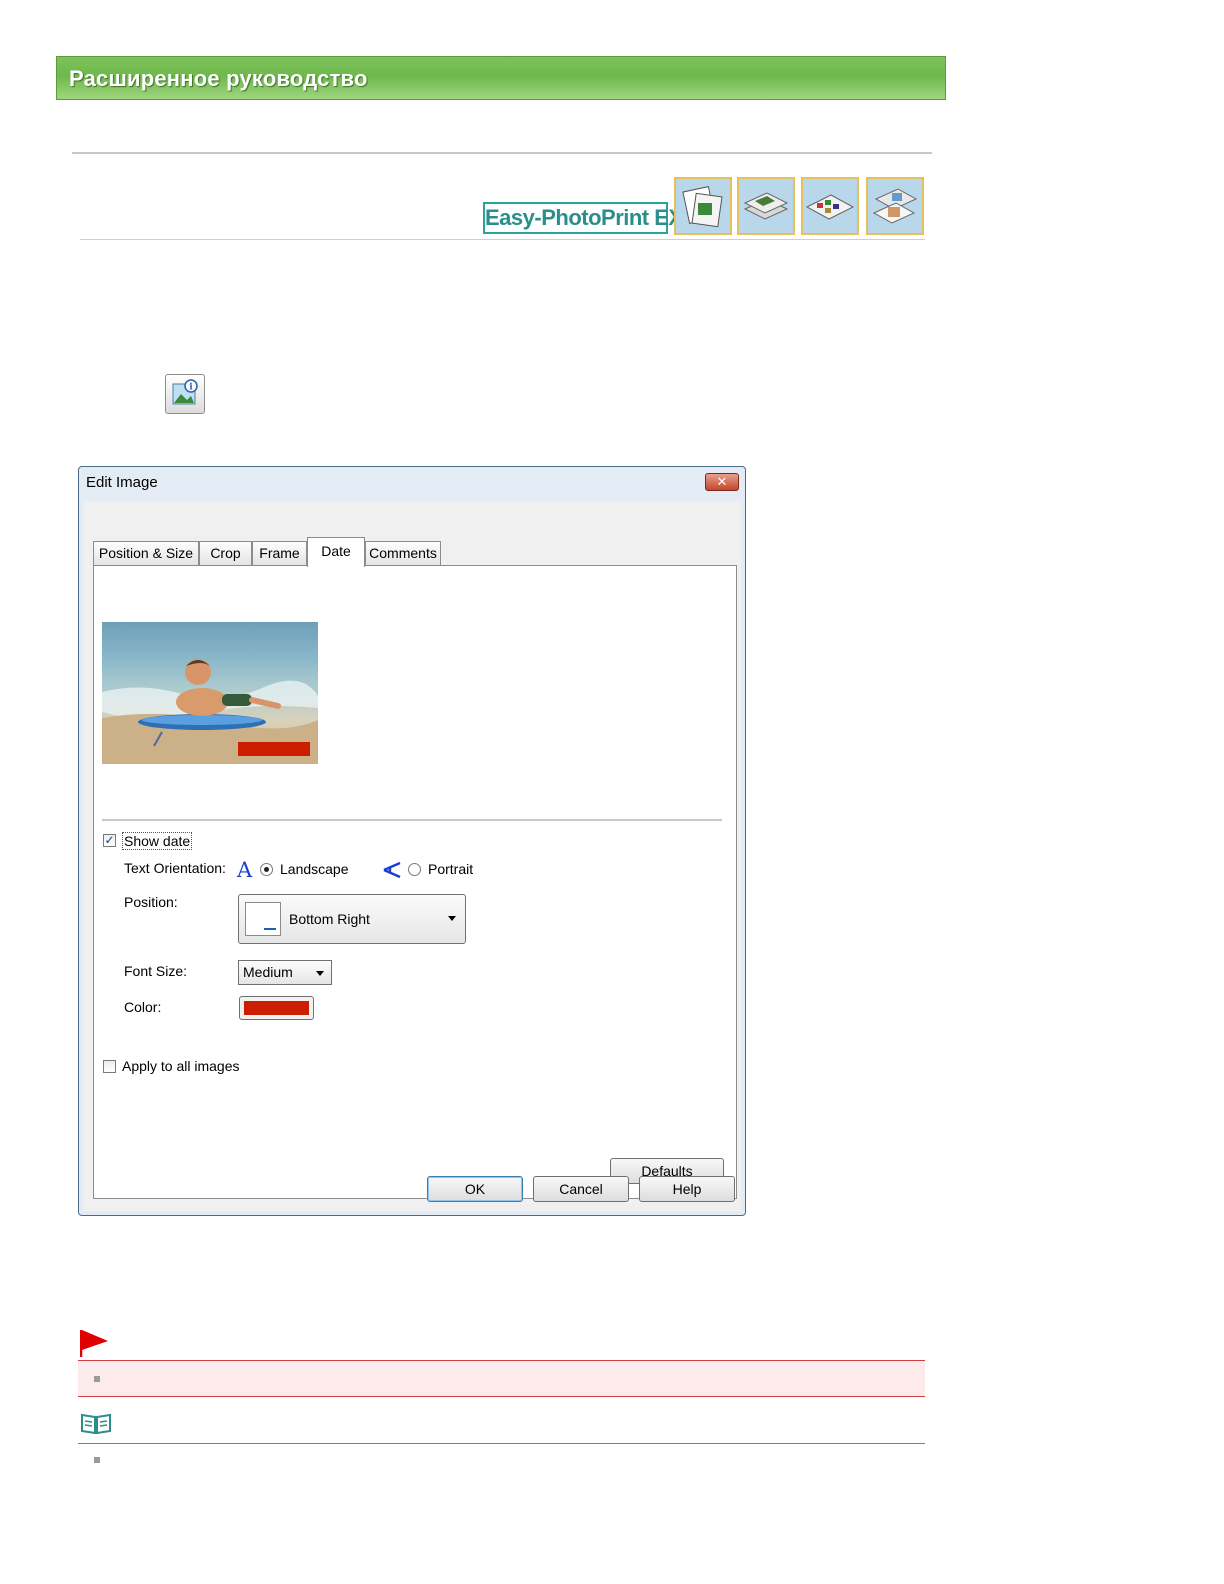  I want to click on svg-text: A, so click(244, 869).